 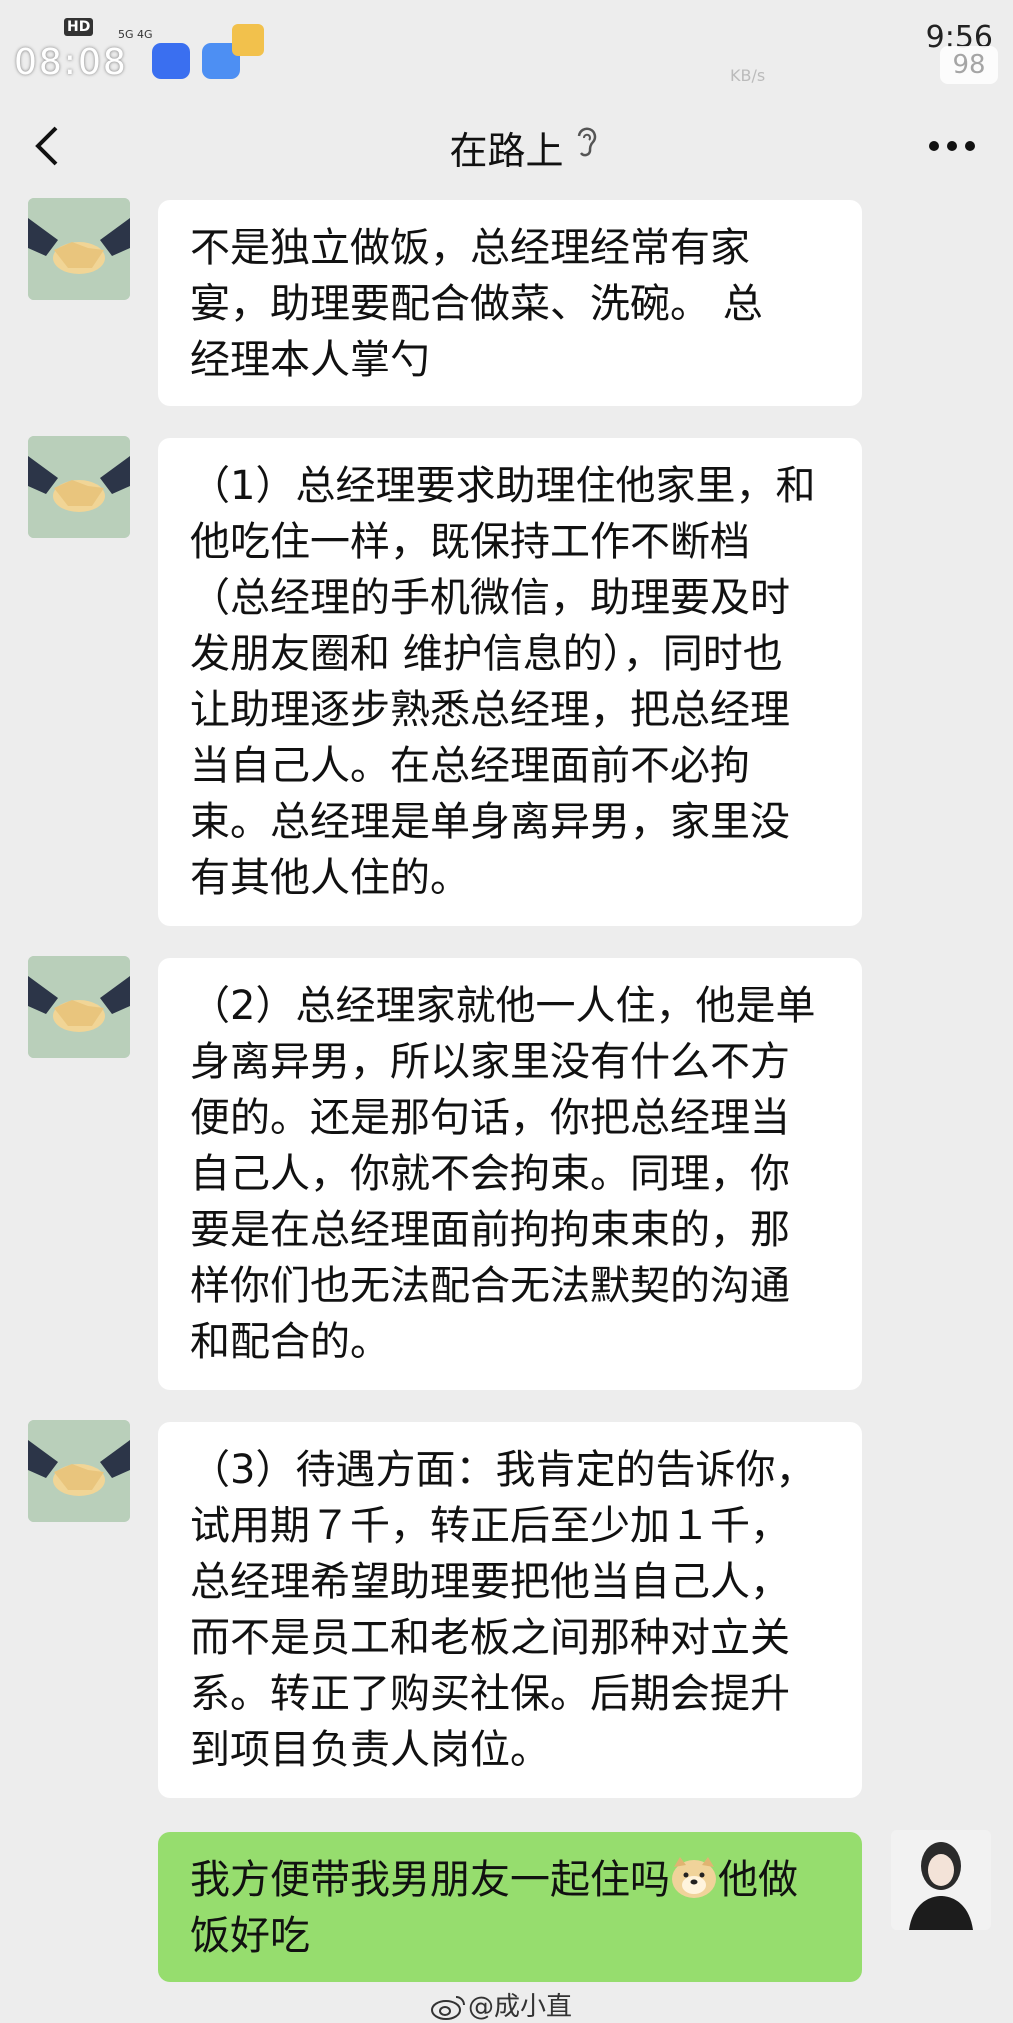 What do you see at coordinates (71, 62) in the screenshot?
I see `status-time-overlay: 08:08` at bounding box center [71, 62].